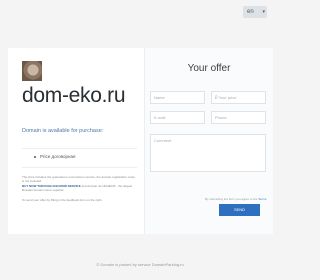 This screenshot has width=320, height=280. What do you see at coordinates (262, 199) in the screenshot?
I see `terms-link: Terms` at bounding box center [262, 199].